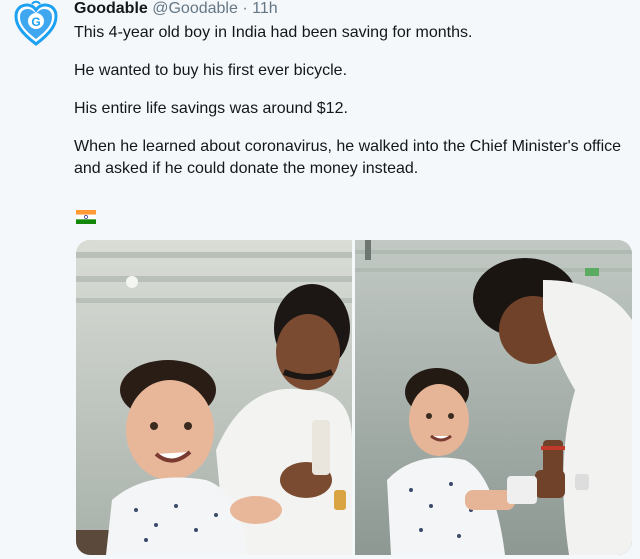 The width and height of the screenshot is (640, 559). I want to click on heart-logo-icon: G, so click(36, 23).